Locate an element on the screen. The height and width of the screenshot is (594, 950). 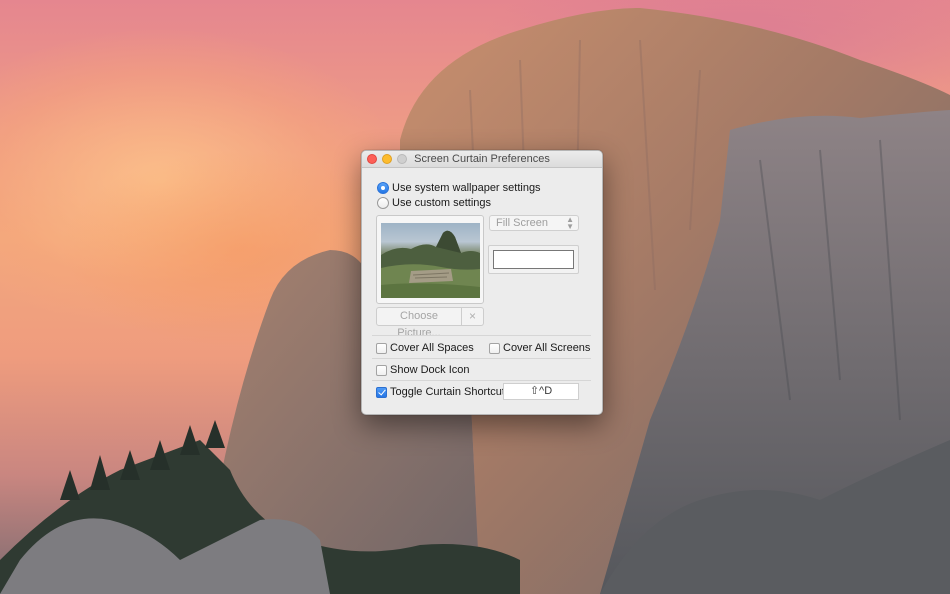
radio-button-selected is located at coordinates (383, 188).